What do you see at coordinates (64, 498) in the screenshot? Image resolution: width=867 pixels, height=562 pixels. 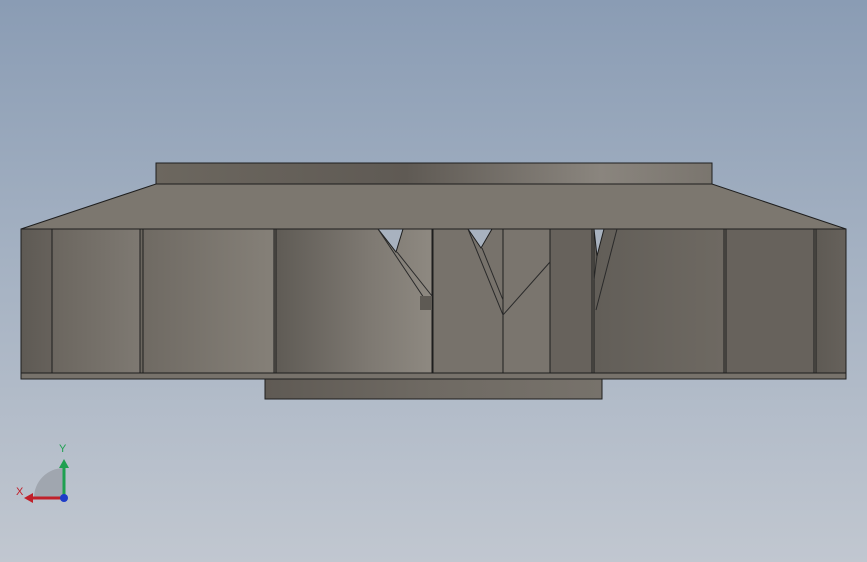 I see `z-axis-dot` at bounding box center [64, 498].